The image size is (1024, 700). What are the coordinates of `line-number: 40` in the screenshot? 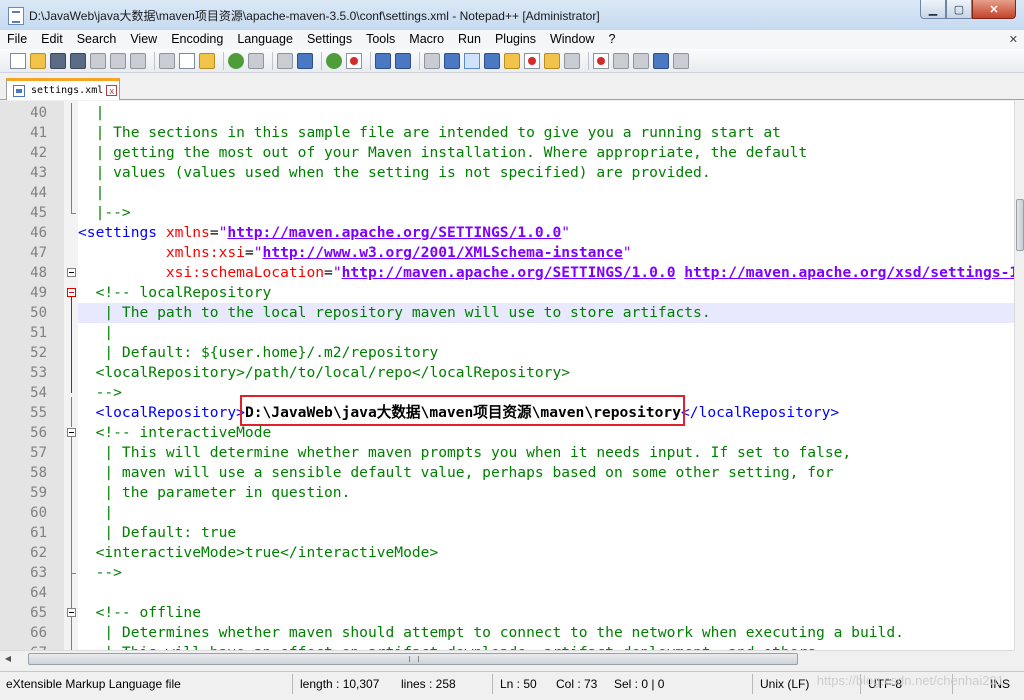 It's located at (23, 113).